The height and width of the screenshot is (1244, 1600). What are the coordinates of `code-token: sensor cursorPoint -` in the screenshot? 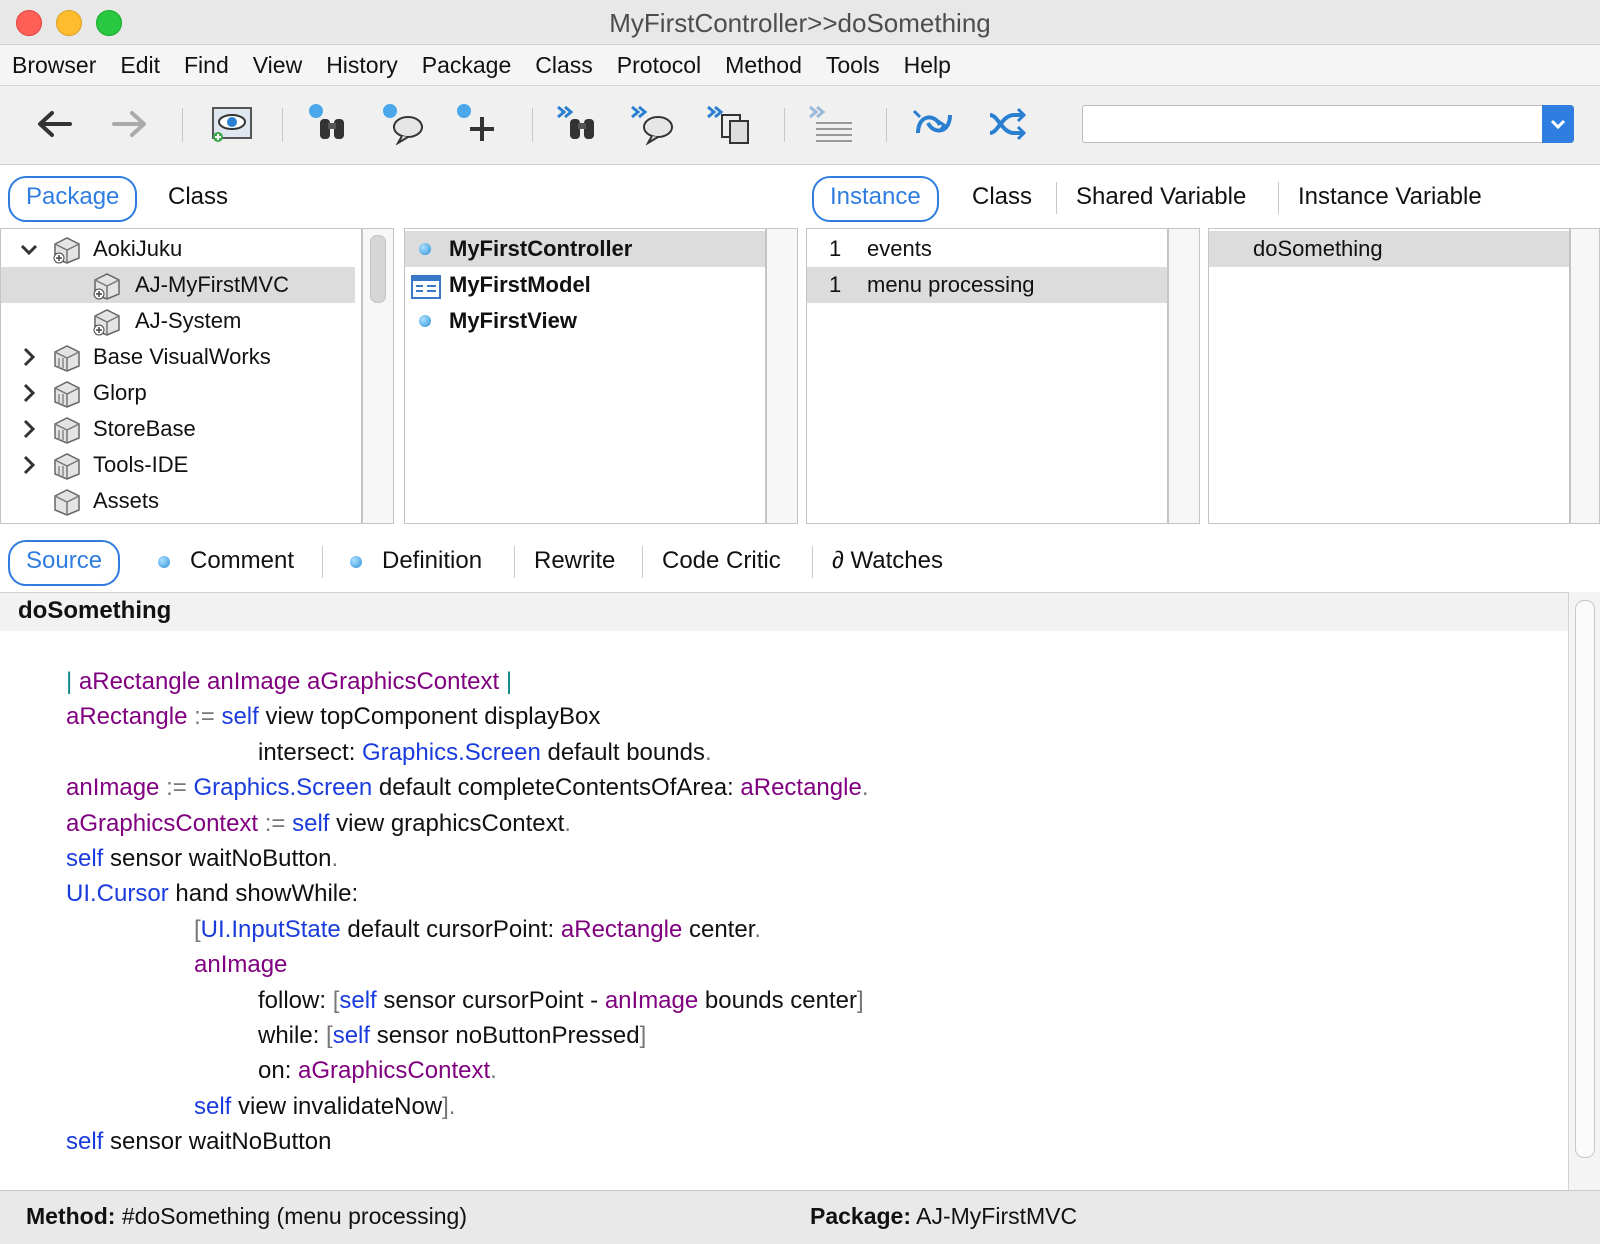 It's located at (490, 1000).